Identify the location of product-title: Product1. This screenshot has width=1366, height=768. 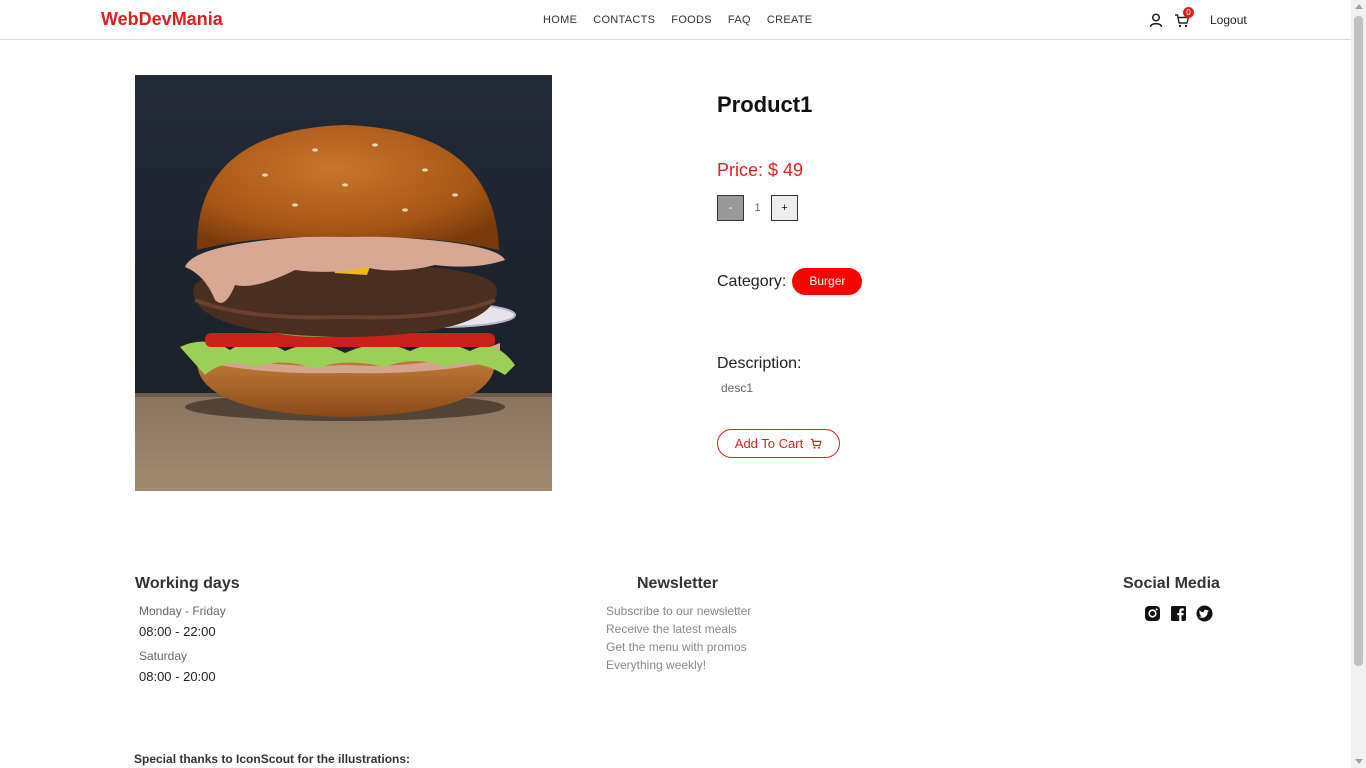
(765, 104).